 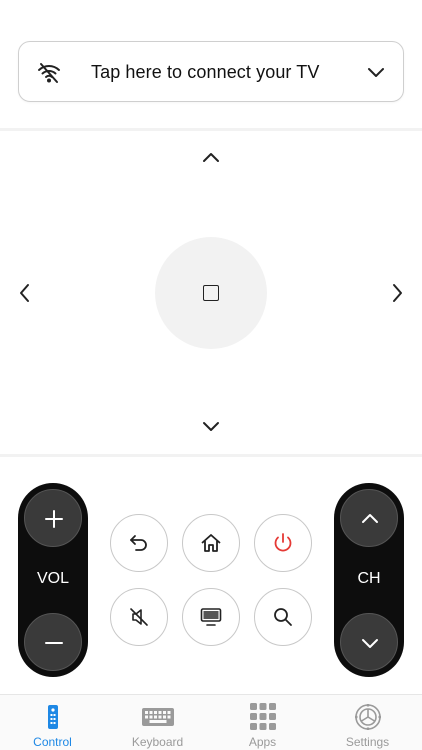 I want to click on volume-up-button, so click(x=53, y=518).